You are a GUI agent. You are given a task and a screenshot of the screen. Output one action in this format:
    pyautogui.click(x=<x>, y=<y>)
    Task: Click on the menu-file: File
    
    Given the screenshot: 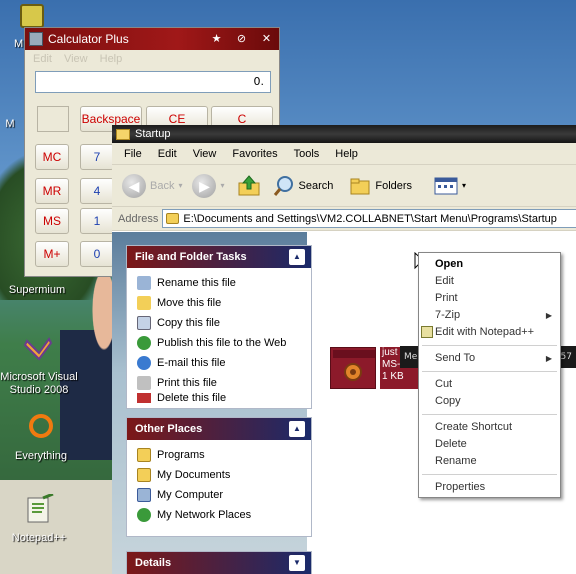 What is the action you would take?
    pyautogui.click(x=133, y=154)
    